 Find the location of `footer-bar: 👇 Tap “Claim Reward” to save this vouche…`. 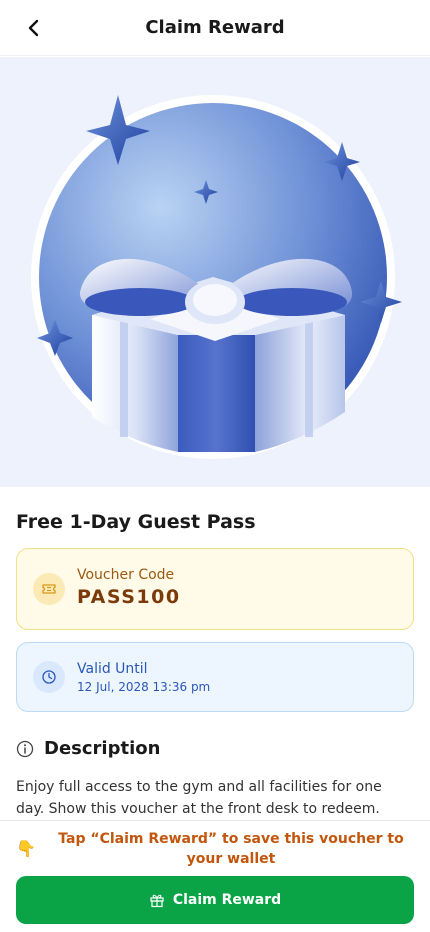

footer-bar: 👇 Tap “Claim Reward” to save this vouche… is located at coordinates (215, 876).